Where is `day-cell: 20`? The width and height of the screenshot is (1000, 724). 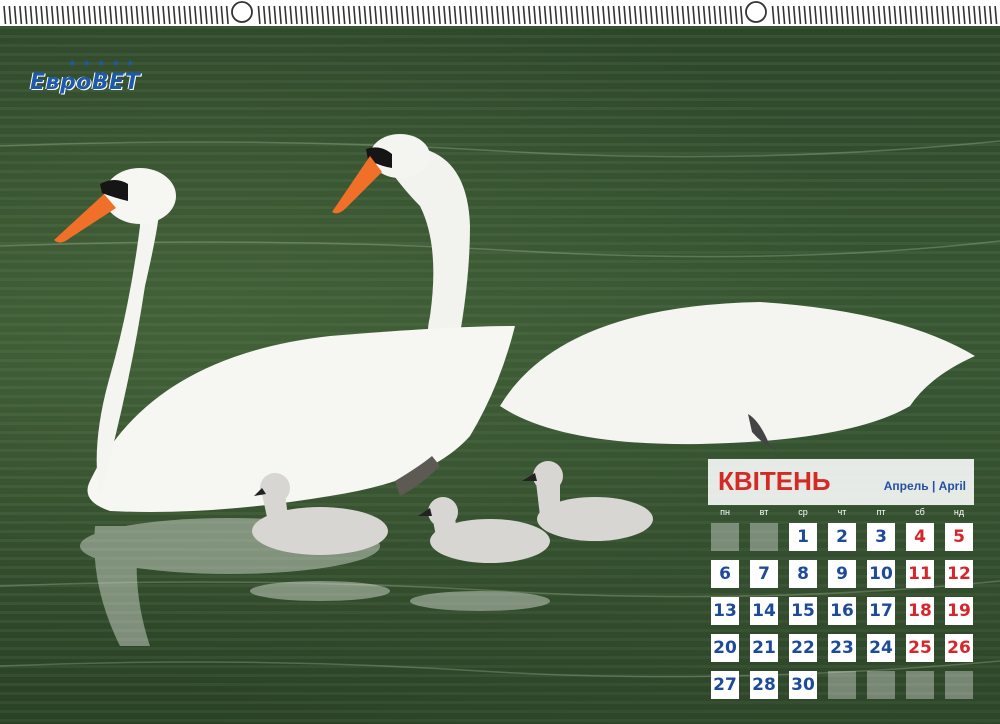
day-cell: 20 is located at coordinates (725, 648).